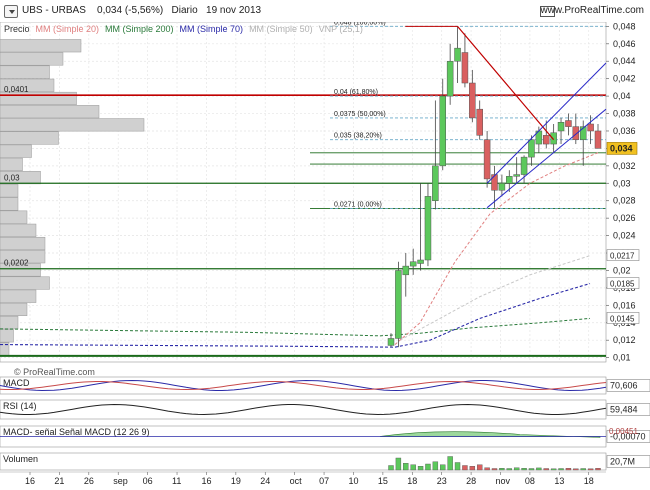  Describe the element at coordinates (236, 481) in the screenshot. I see `x-tick-label: 19` at that location.